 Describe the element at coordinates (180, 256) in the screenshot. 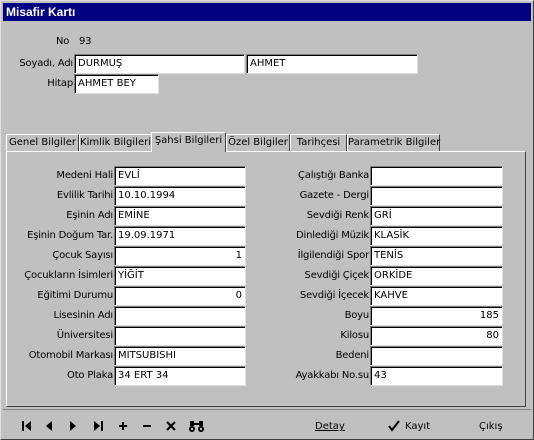

I see `cocuk-sayisi-field: 1` at that location.